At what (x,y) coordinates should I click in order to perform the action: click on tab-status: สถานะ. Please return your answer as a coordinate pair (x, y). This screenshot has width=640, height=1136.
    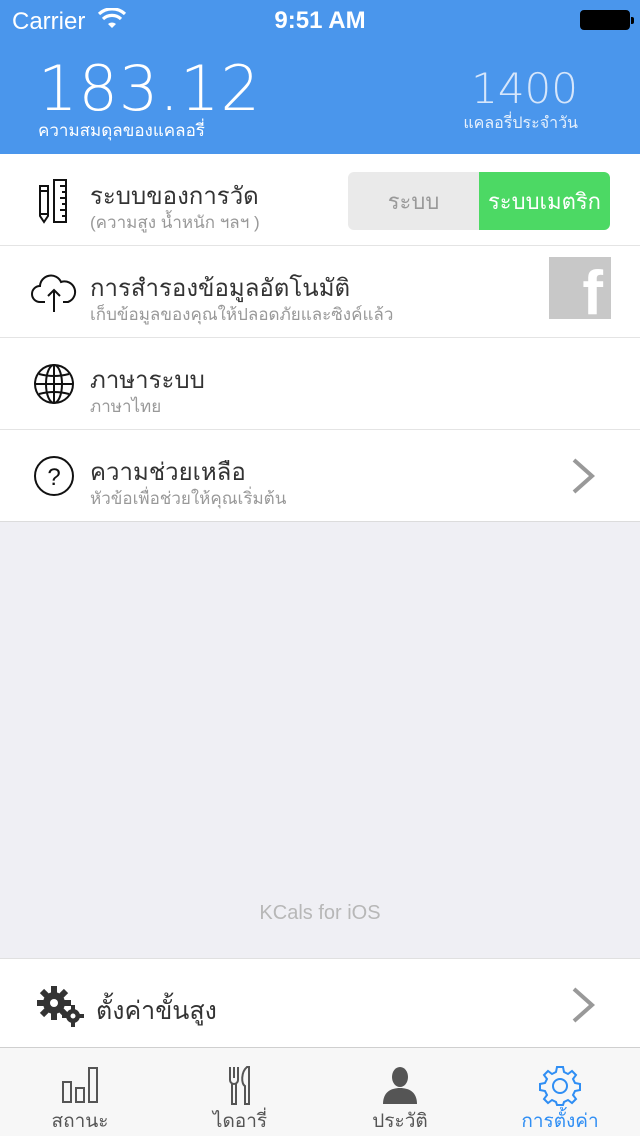
    Looking at the image, I should click on (80, 1092).